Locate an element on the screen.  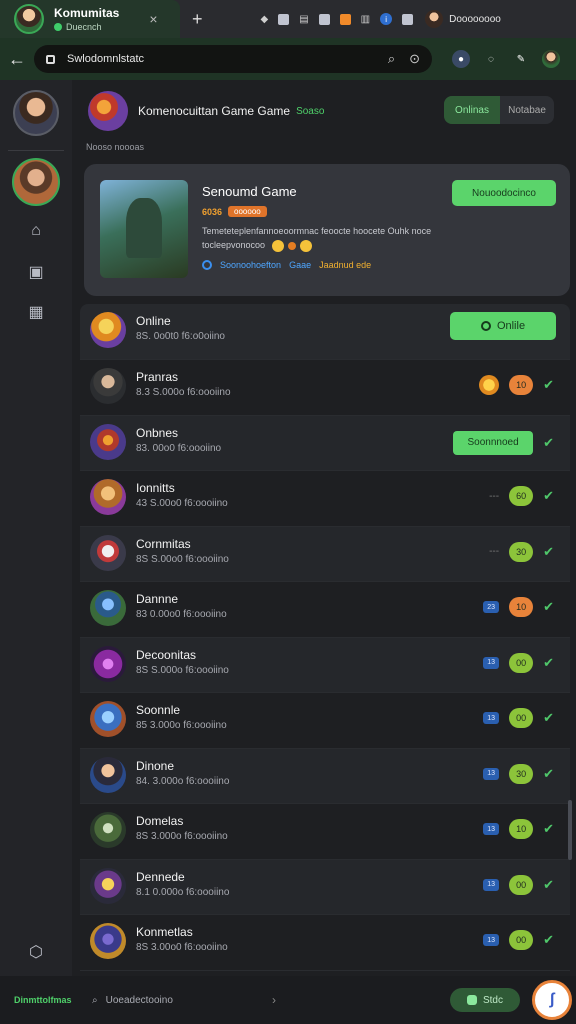
close-tab-icon: × is located at coordinates (153, 19).